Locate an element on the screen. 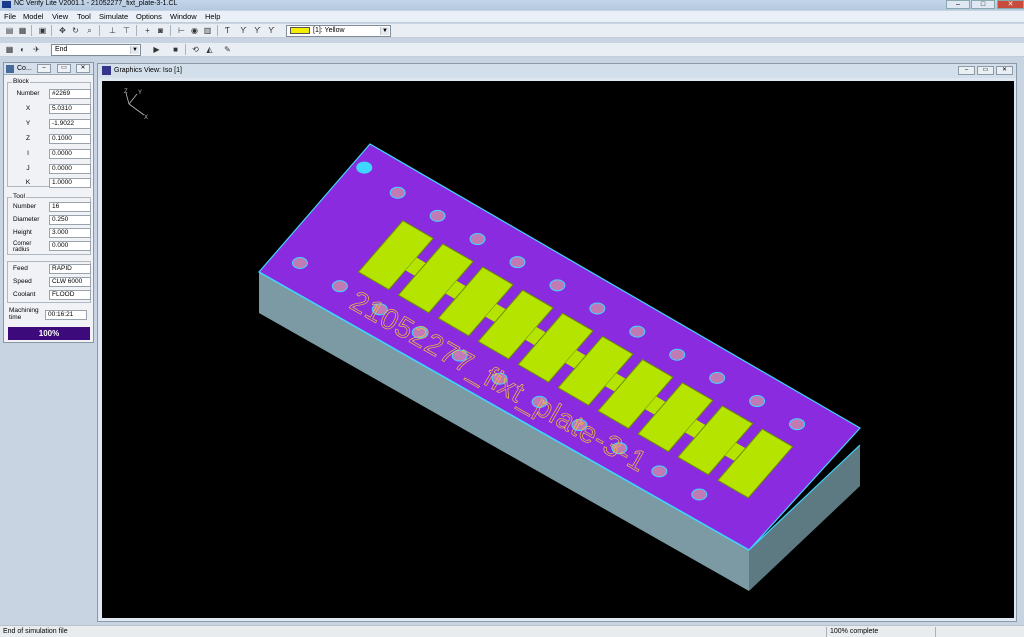 The height and width of the screenshot is (637, 1024). view-xz-icon: ⊥ is located at coordinates (112, 30).